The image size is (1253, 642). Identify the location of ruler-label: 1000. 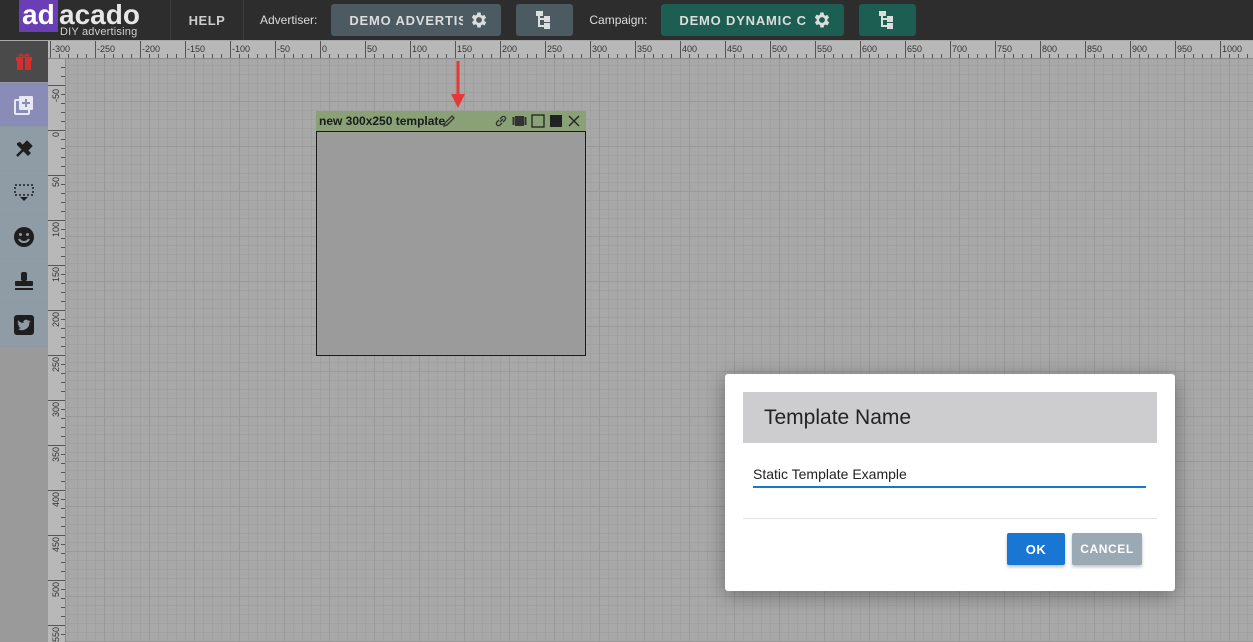
(1232, 49).